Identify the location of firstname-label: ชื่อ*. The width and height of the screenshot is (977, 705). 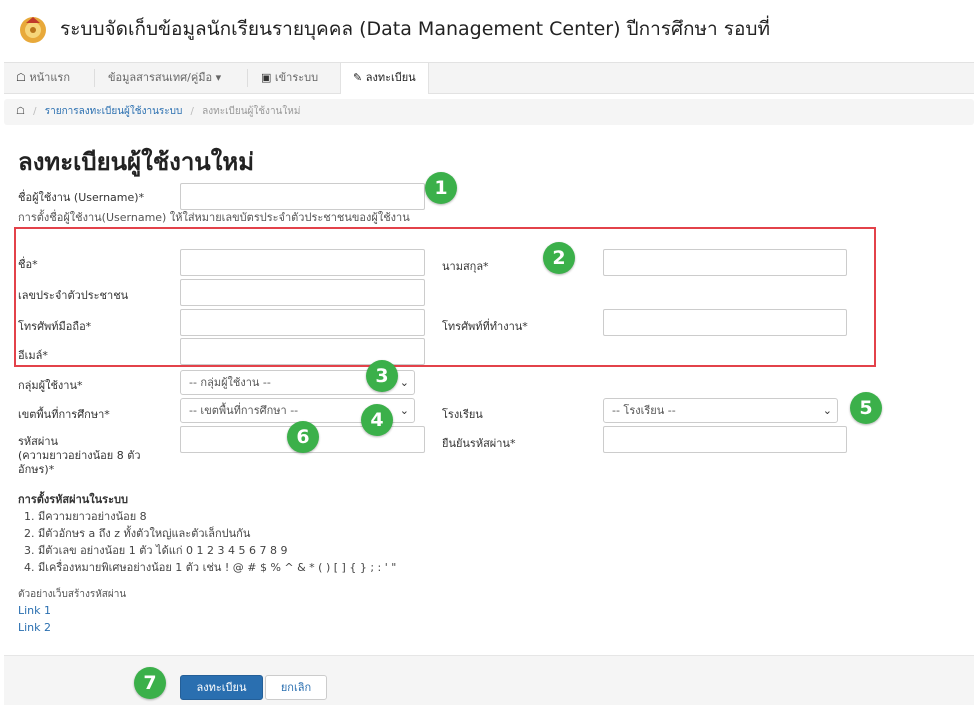
(28, 264).